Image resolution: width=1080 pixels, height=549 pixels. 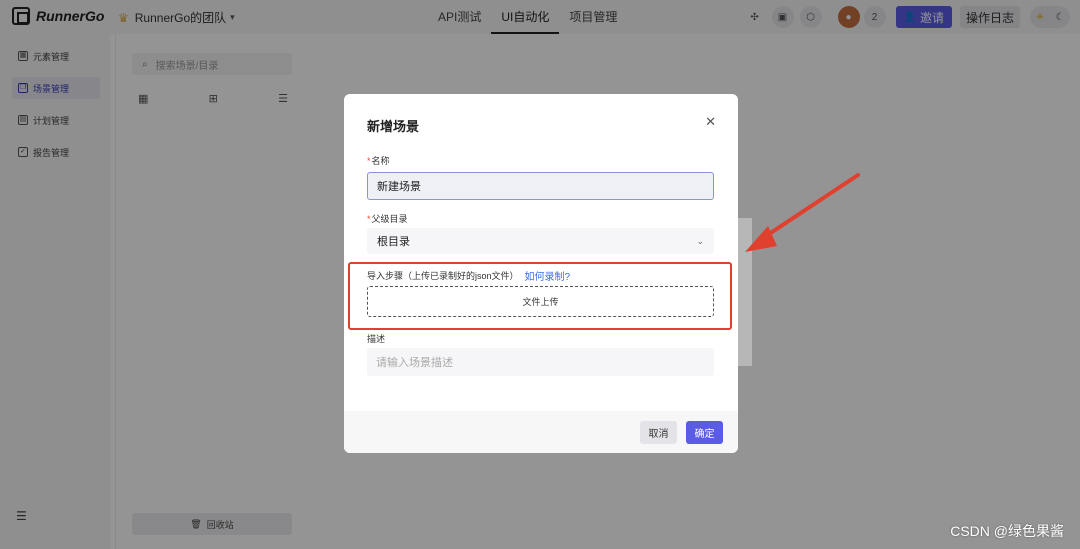 What do you see at coordinates (1007, 531) in the screenshot?
I see `watermark: CSDN @绿色果酱` at bounding box center [1007, 531].